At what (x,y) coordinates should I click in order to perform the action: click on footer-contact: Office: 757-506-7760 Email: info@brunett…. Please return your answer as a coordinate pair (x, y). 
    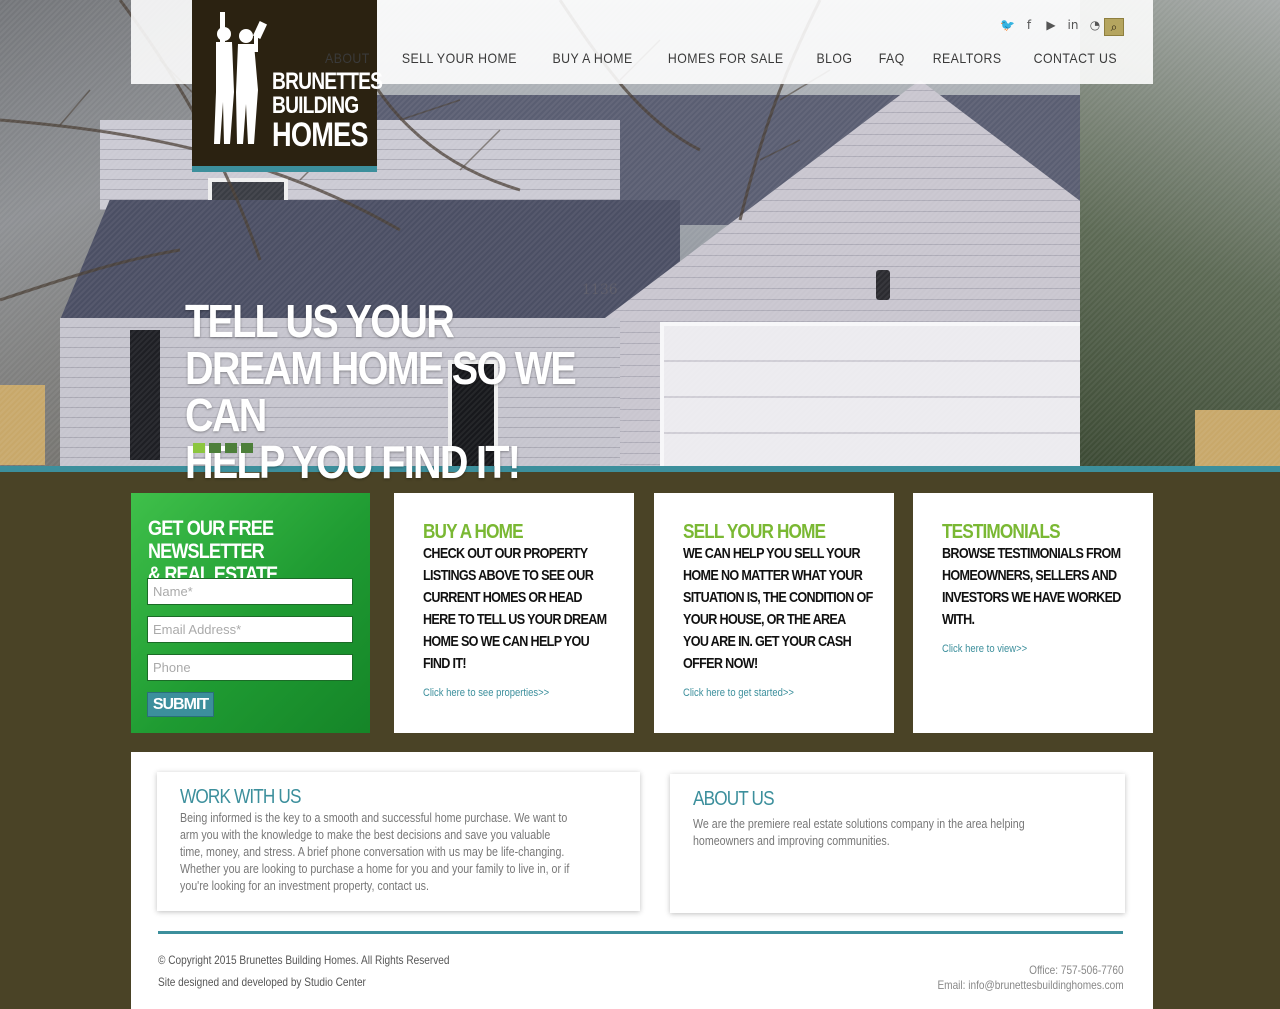
    Looking at the image, I should click on (1031, 978).